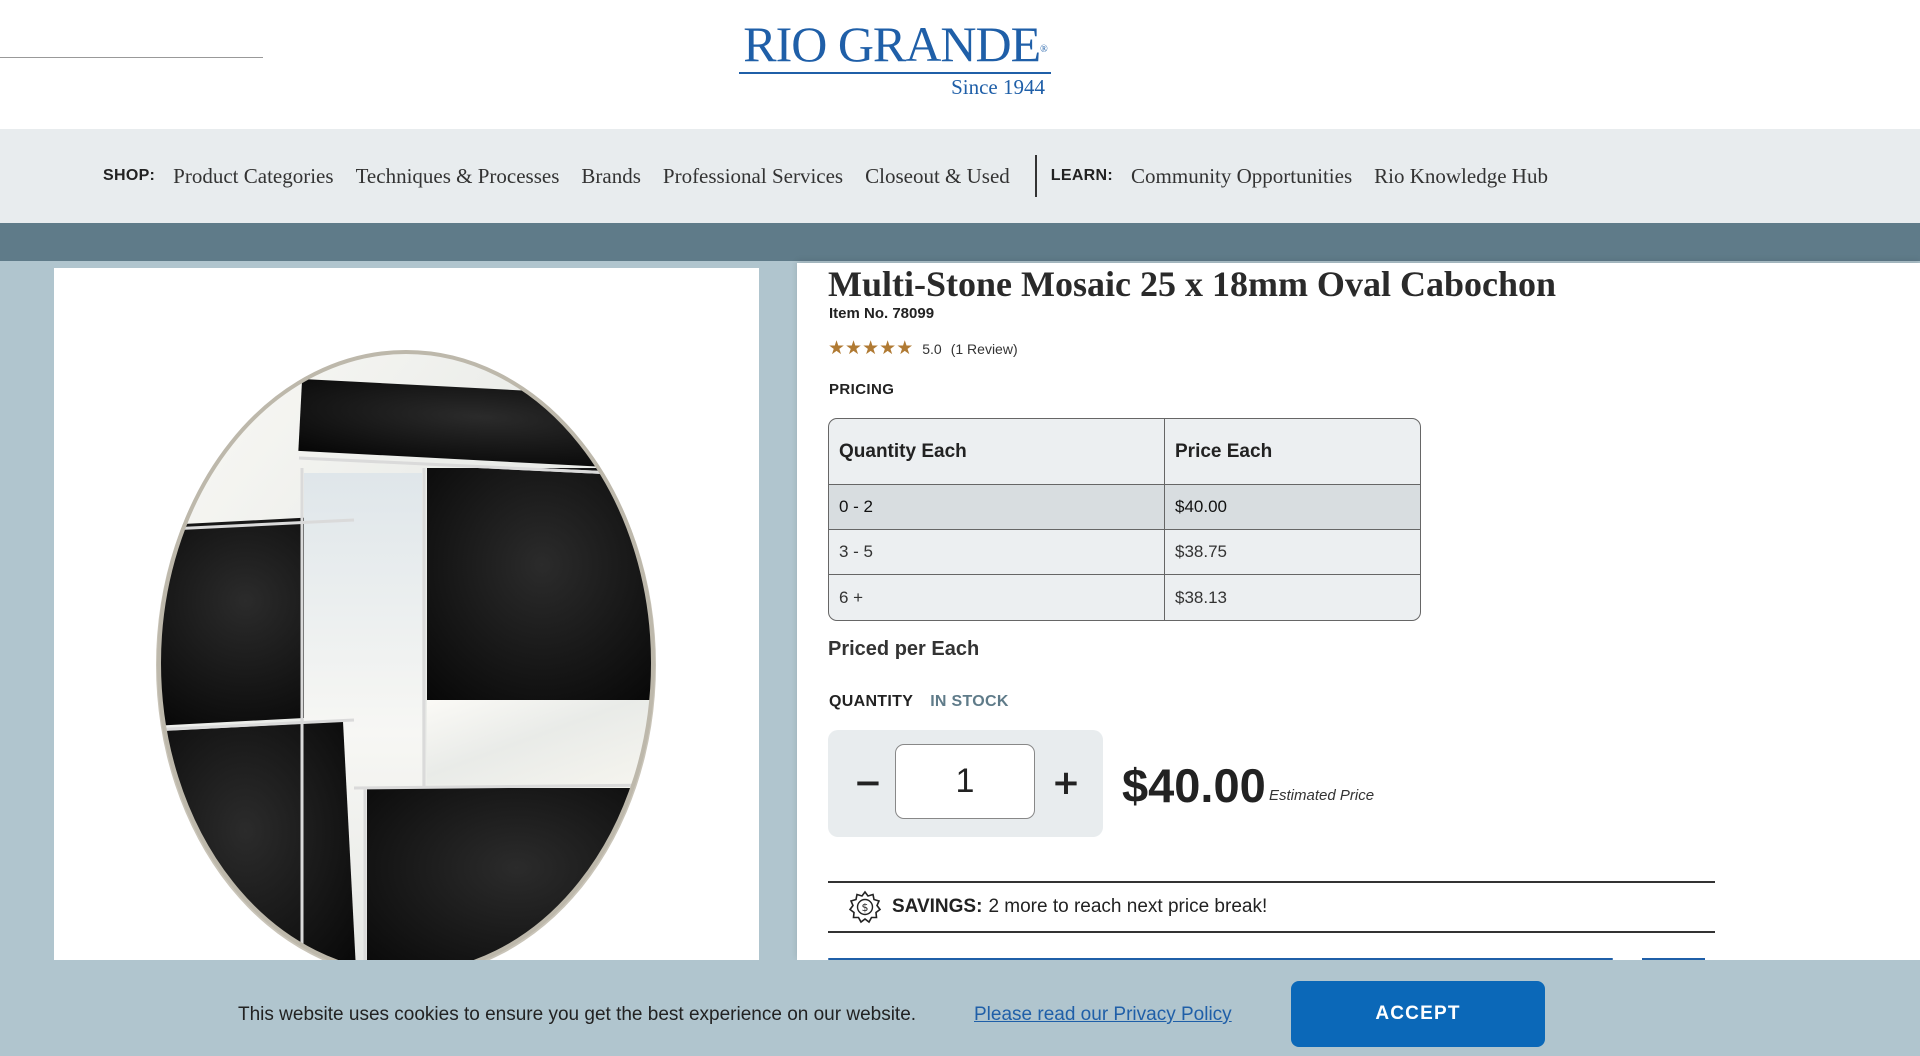  I want to click on nav-professional-services: Professional Services, so click(753, 176).